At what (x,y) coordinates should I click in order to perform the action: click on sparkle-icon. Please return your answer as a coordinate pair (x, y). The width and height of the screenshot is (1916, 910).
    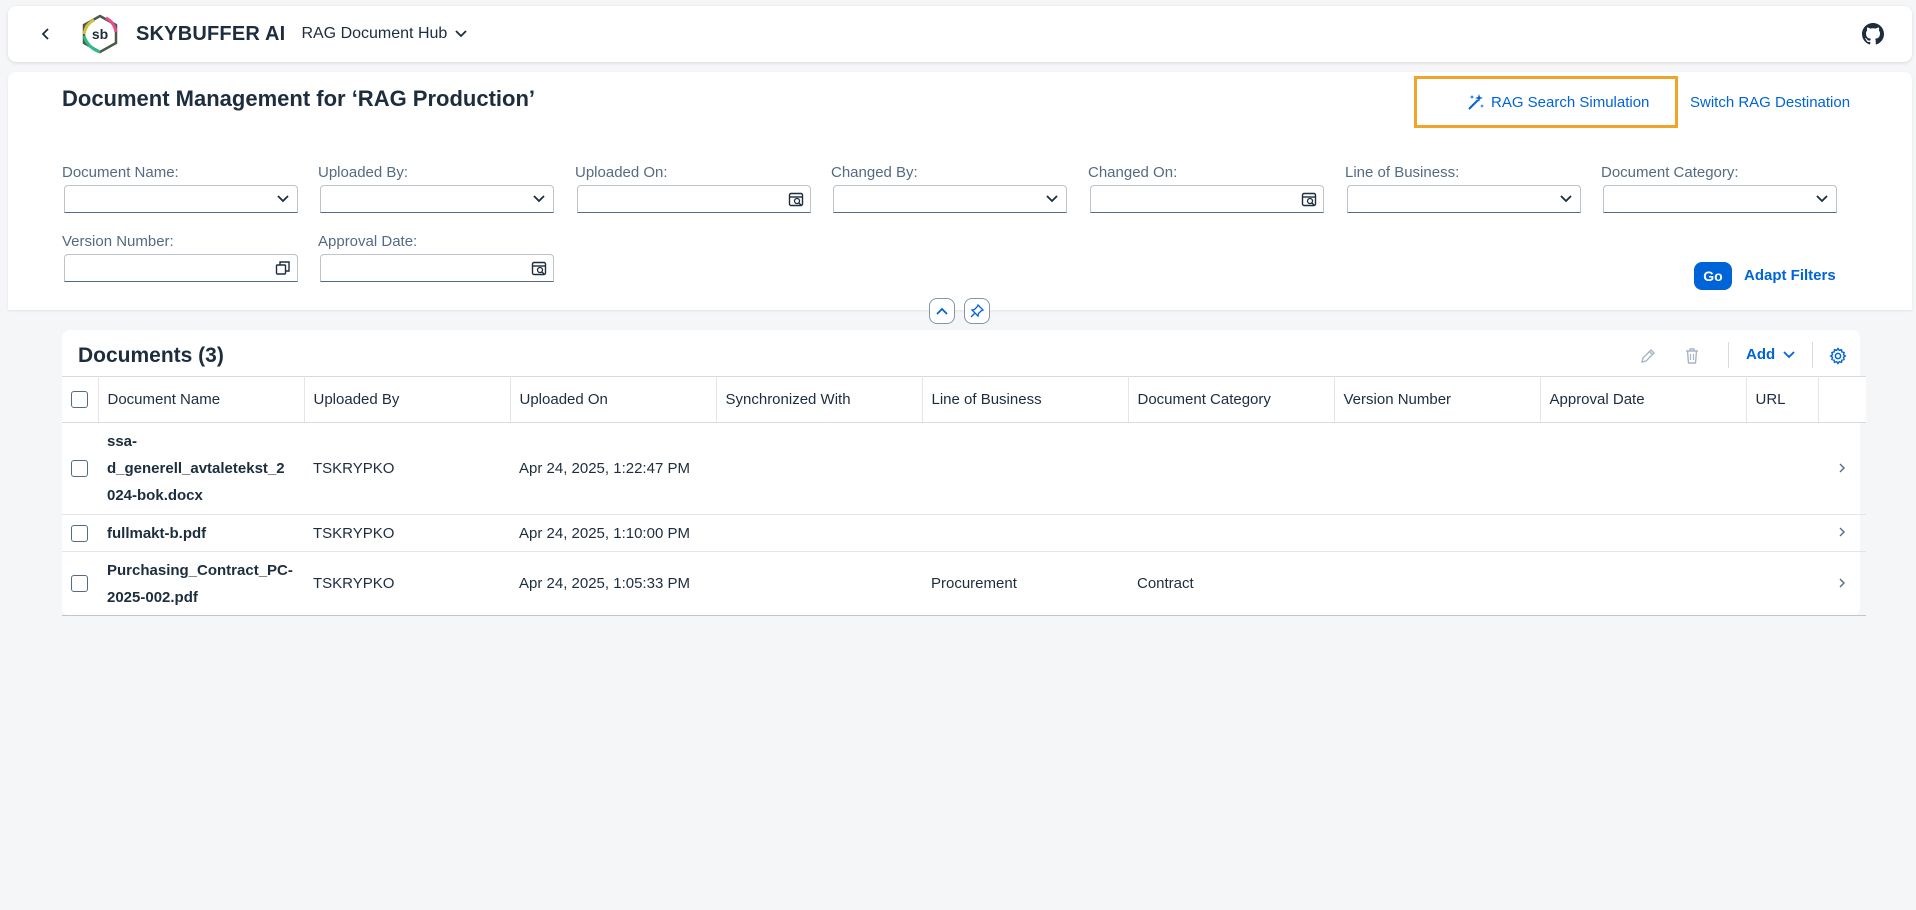
    Looking at the image, I should click on (1476, 102).